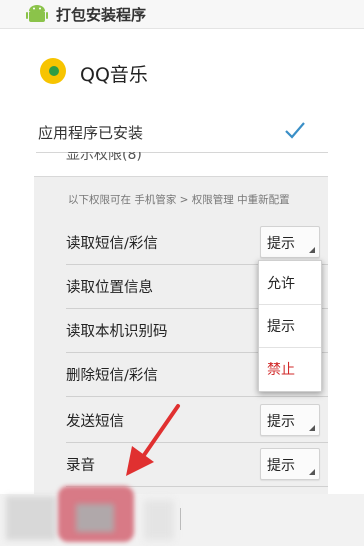  I want to click on check-icon, so click(295, 130).